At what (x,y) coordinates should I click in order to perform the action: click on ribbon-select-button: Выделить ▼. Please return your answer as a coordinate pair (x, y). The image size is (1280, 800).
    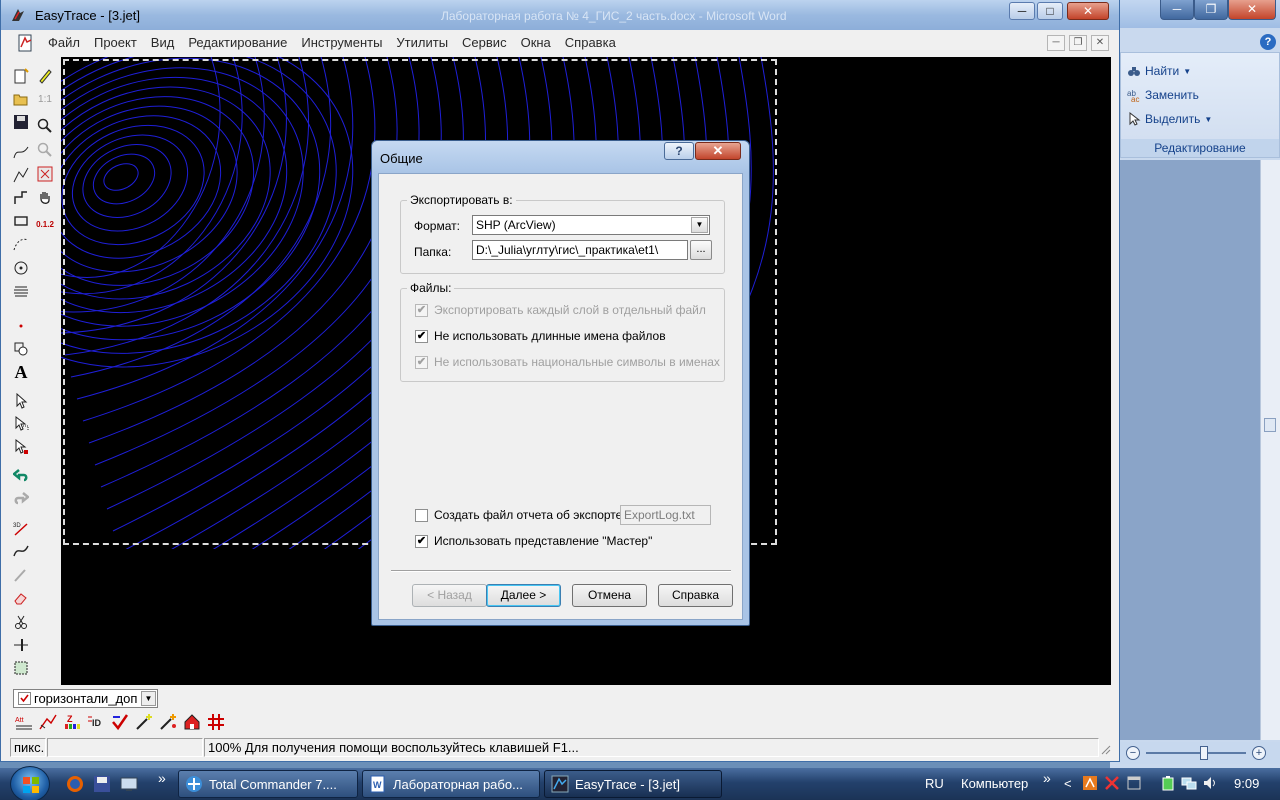
    Looking at the image, I should click on (1169, 119).